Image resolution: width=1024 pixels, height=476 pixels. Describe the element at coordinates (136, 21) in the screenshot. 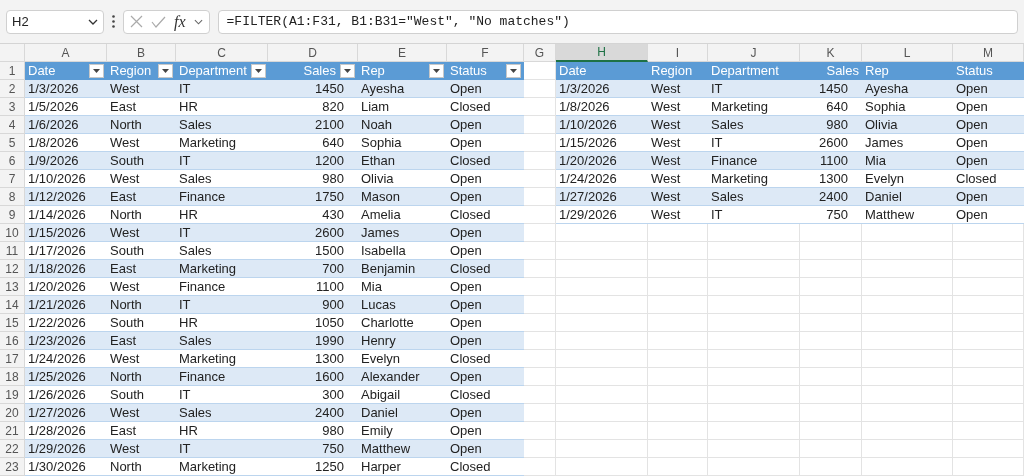

I see `cancel-icon` at that location.